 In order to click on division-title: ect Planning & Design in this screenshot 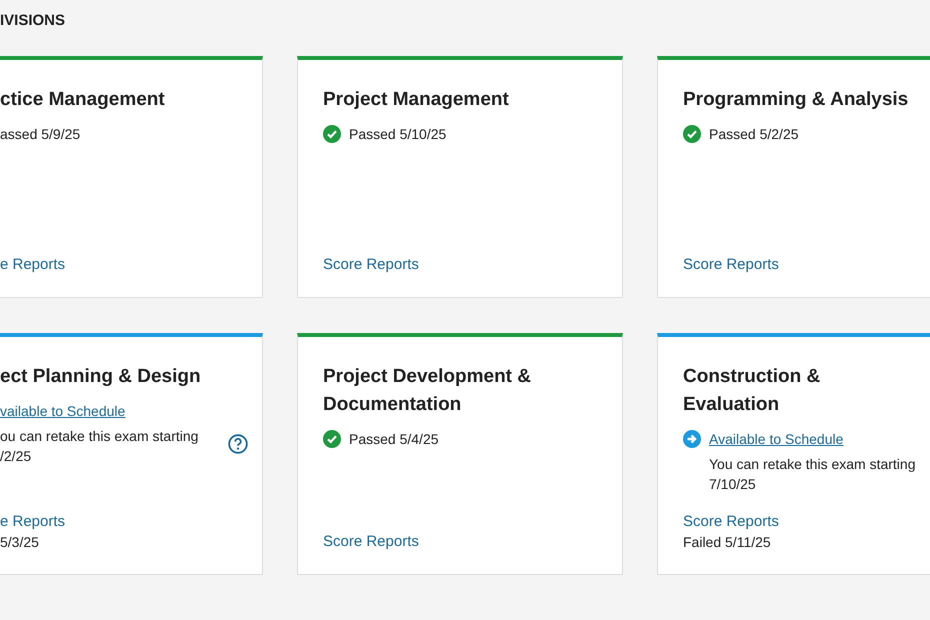, I will do `click(101, 377)`.